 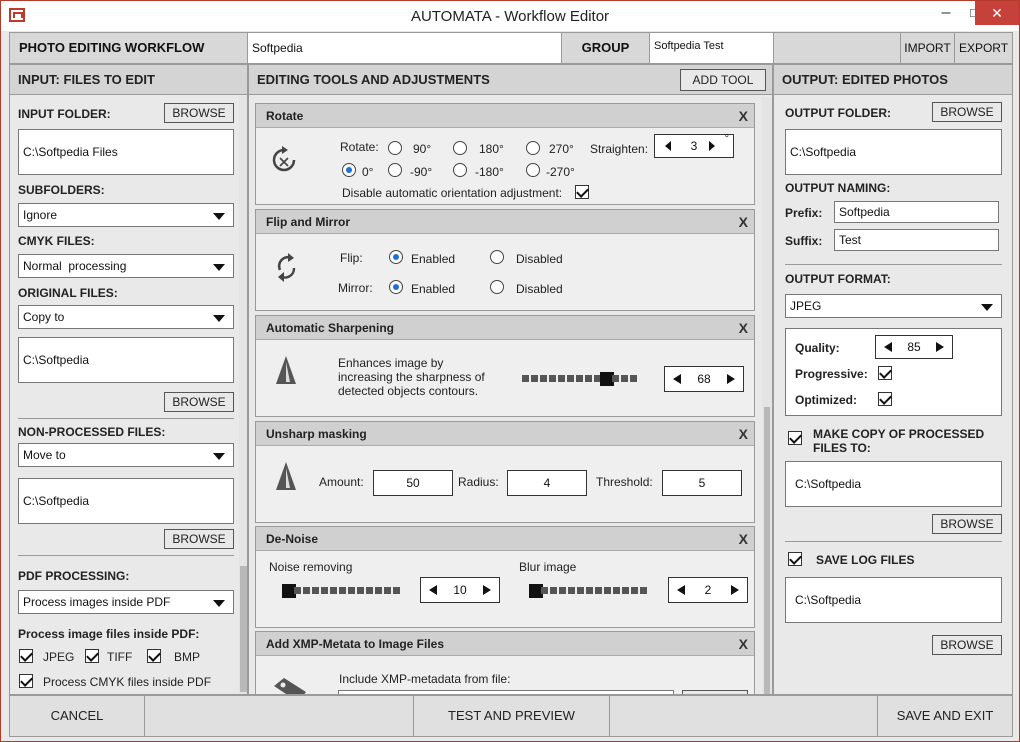 I want to click on rotate-0-radio, so click(x=349, y=170).